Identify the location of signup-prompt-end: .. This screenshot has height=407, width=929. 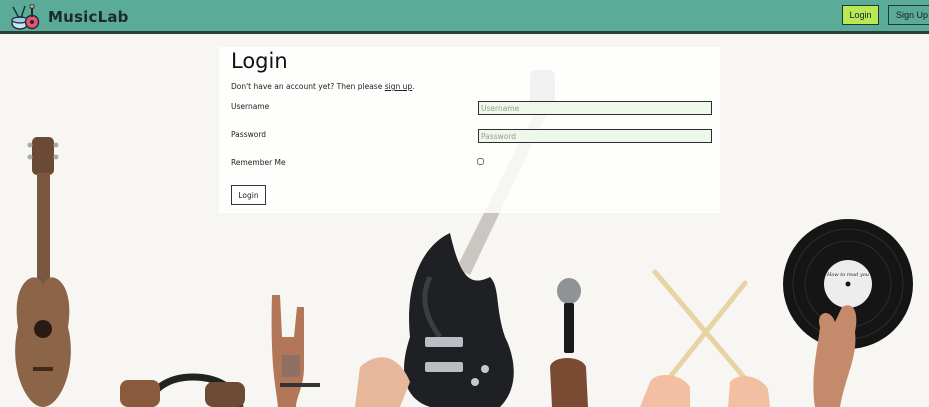
(413, 86).